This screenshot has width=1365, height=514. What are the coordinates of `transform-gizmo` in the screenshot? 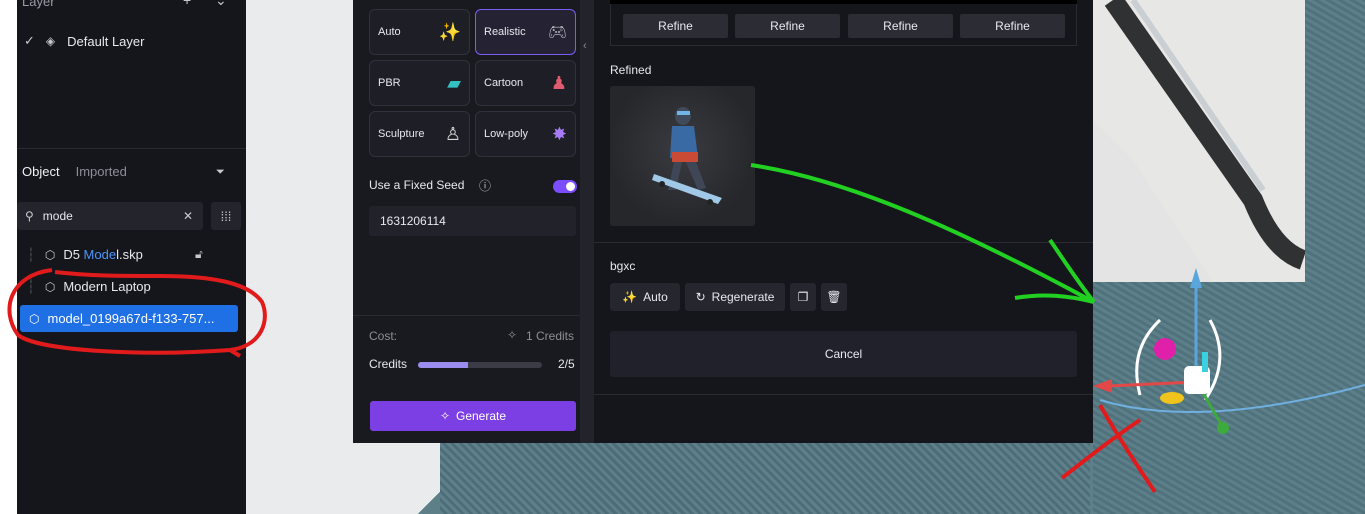 It's located at (1229, 351).